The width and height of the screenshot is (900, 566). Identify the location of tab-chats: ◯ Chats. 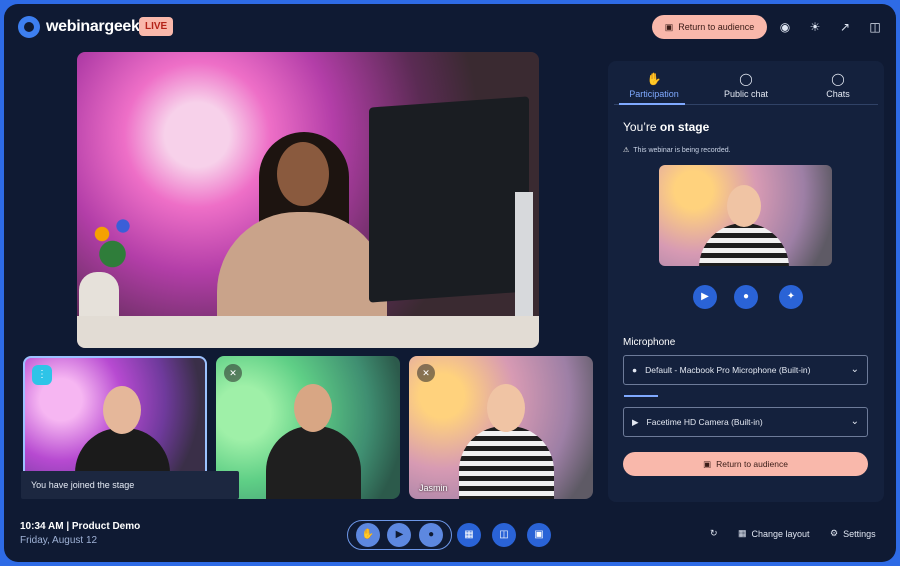
(838, 88).